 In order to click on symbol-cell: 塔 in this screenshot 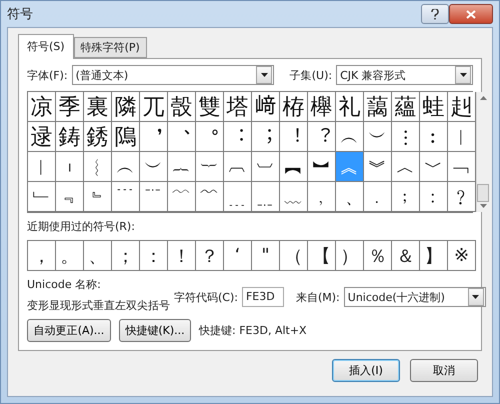, I will do `click(238, 107)`.